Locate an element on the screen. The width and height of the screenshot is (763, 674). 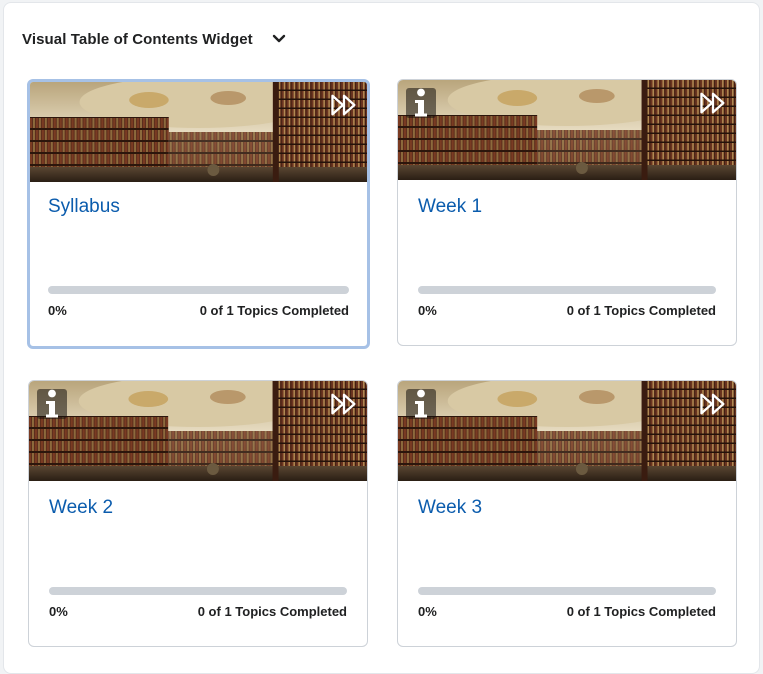
module-title-link: Week 2 is located at coordinates (81, 508).